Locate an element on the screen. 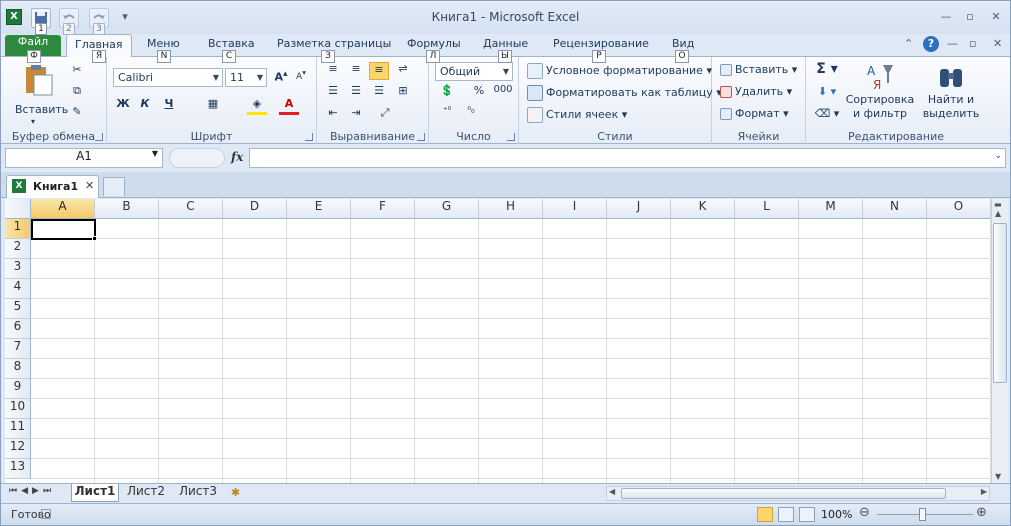  row-header: 9 is located at coordinates (18, 389).